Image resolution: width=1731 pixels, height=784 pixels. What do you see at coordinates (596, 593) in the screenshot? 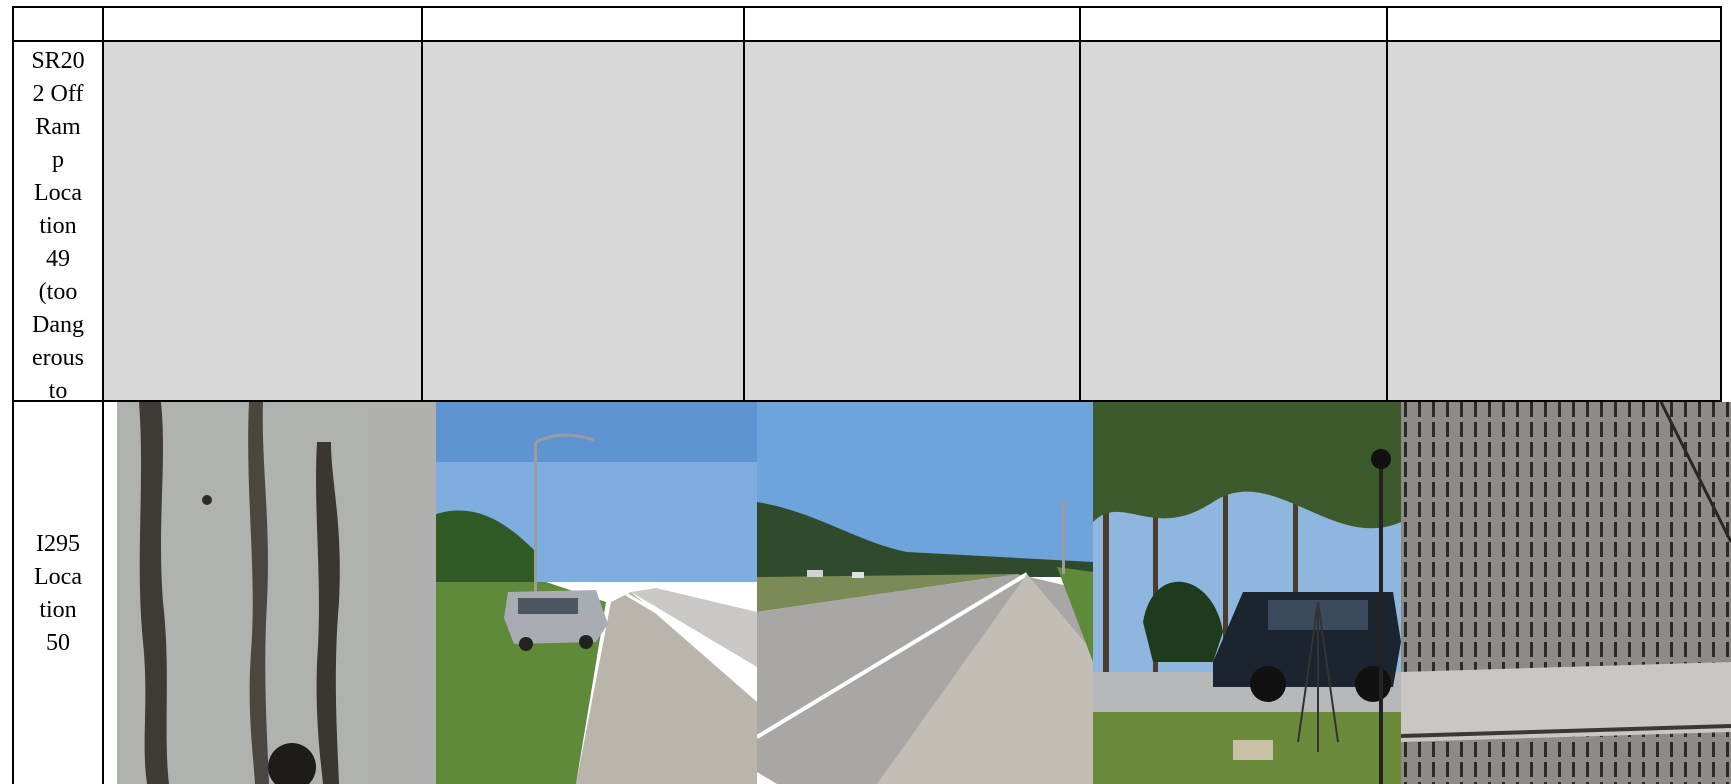
I see `roadside-shoulder-car-photo` at bounding box center [596, 593].